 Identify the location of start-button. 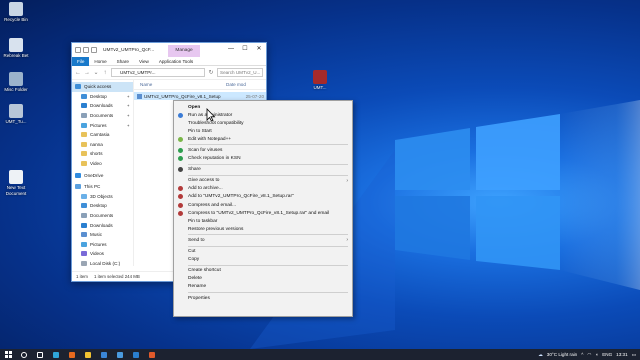
(8, 354).